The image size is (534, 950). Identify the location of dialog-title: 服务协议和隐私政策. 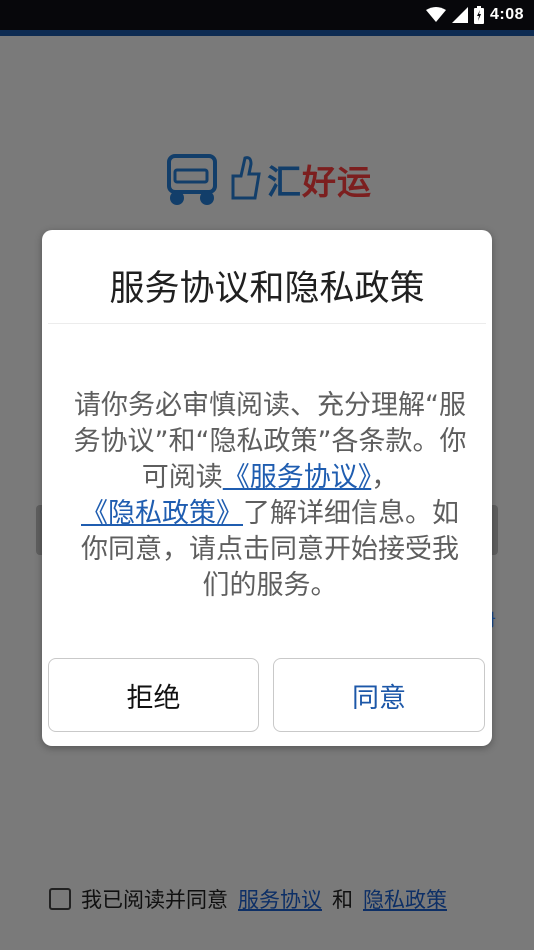
(267, 289).